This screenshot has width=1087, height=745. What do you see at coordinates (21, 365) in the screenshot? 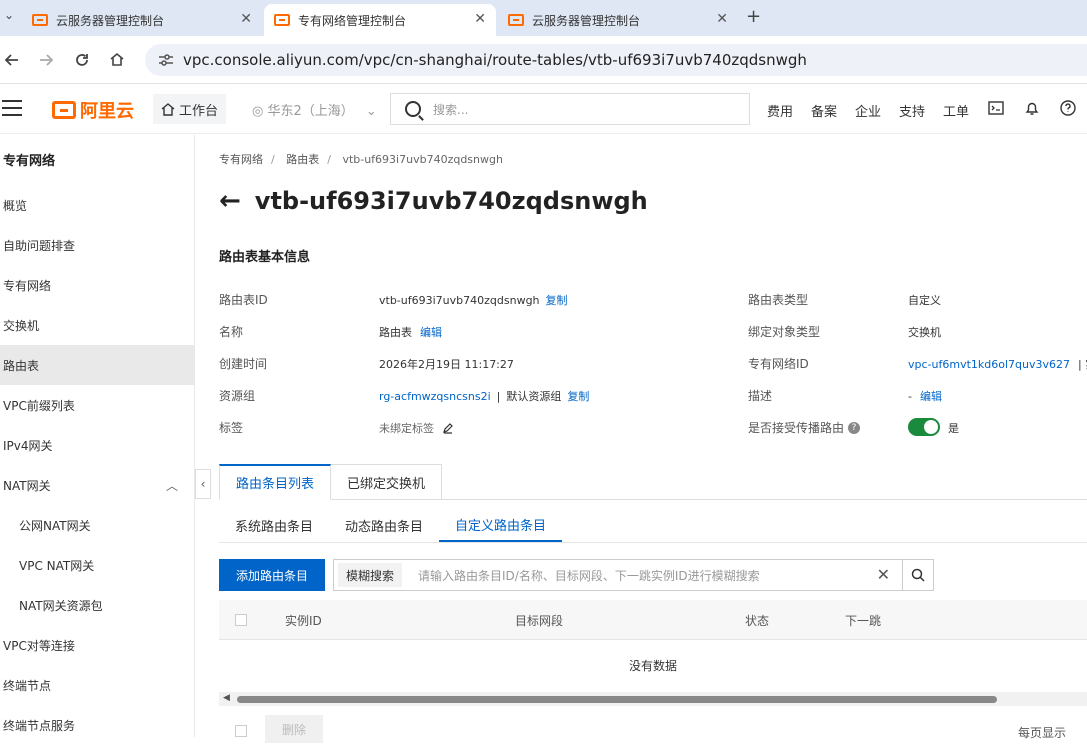
I see `sidebar-item-label: 路由表` at bounding box center [21, 365].